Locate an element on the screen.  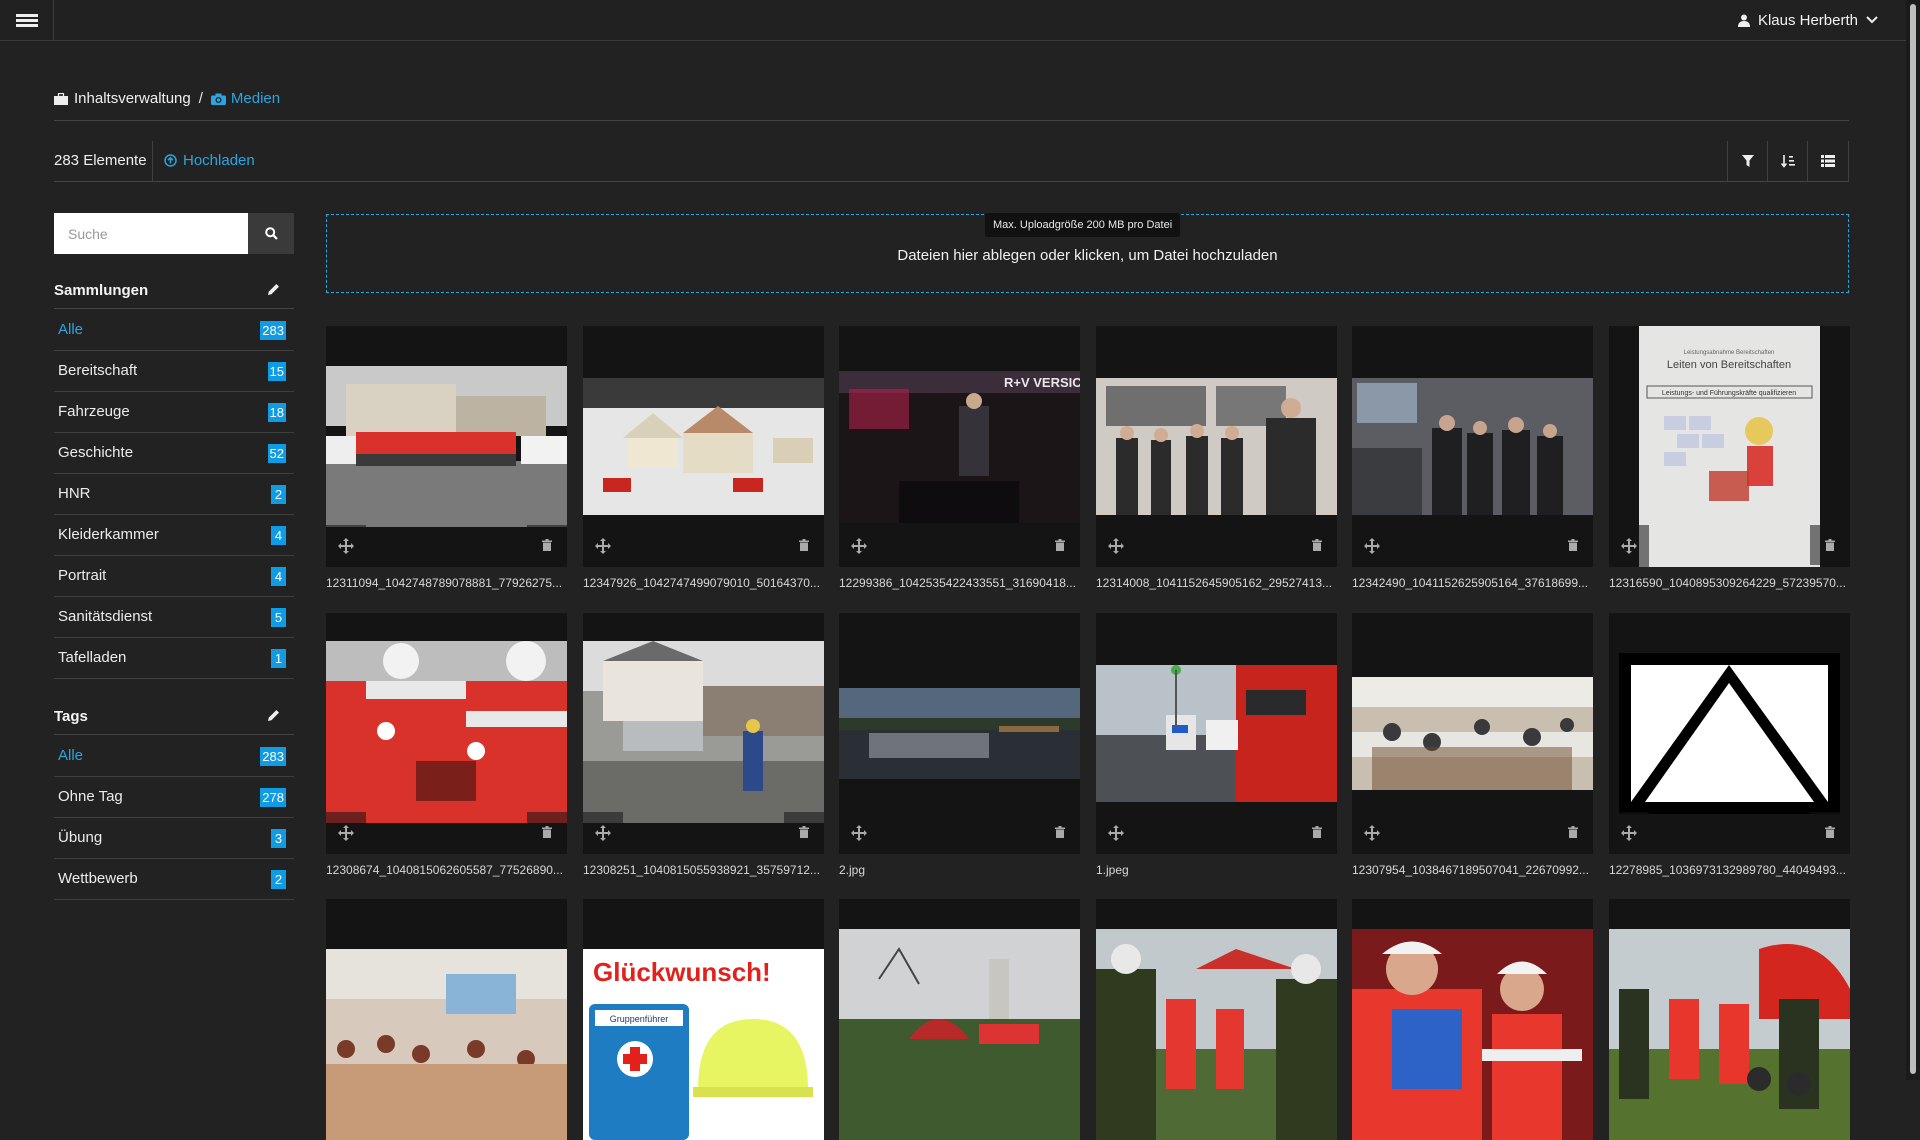
upload-link: Hochladen is located at coordinates (209, 160).